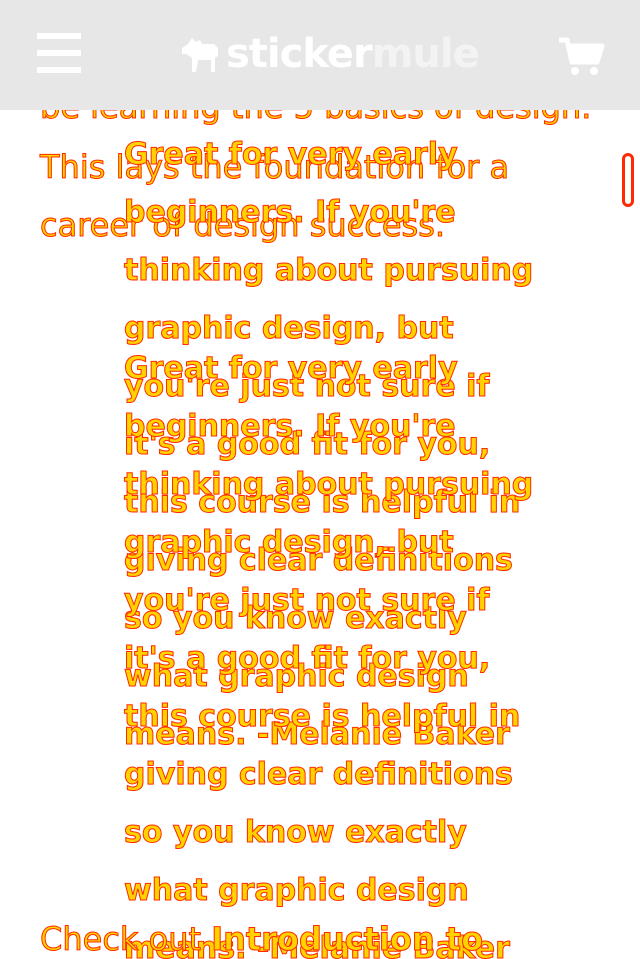 The image size is (640, 959). Describe the element at coordinates (347, 939) in the screenshot. I see `course-link: Introduction to` at that location.